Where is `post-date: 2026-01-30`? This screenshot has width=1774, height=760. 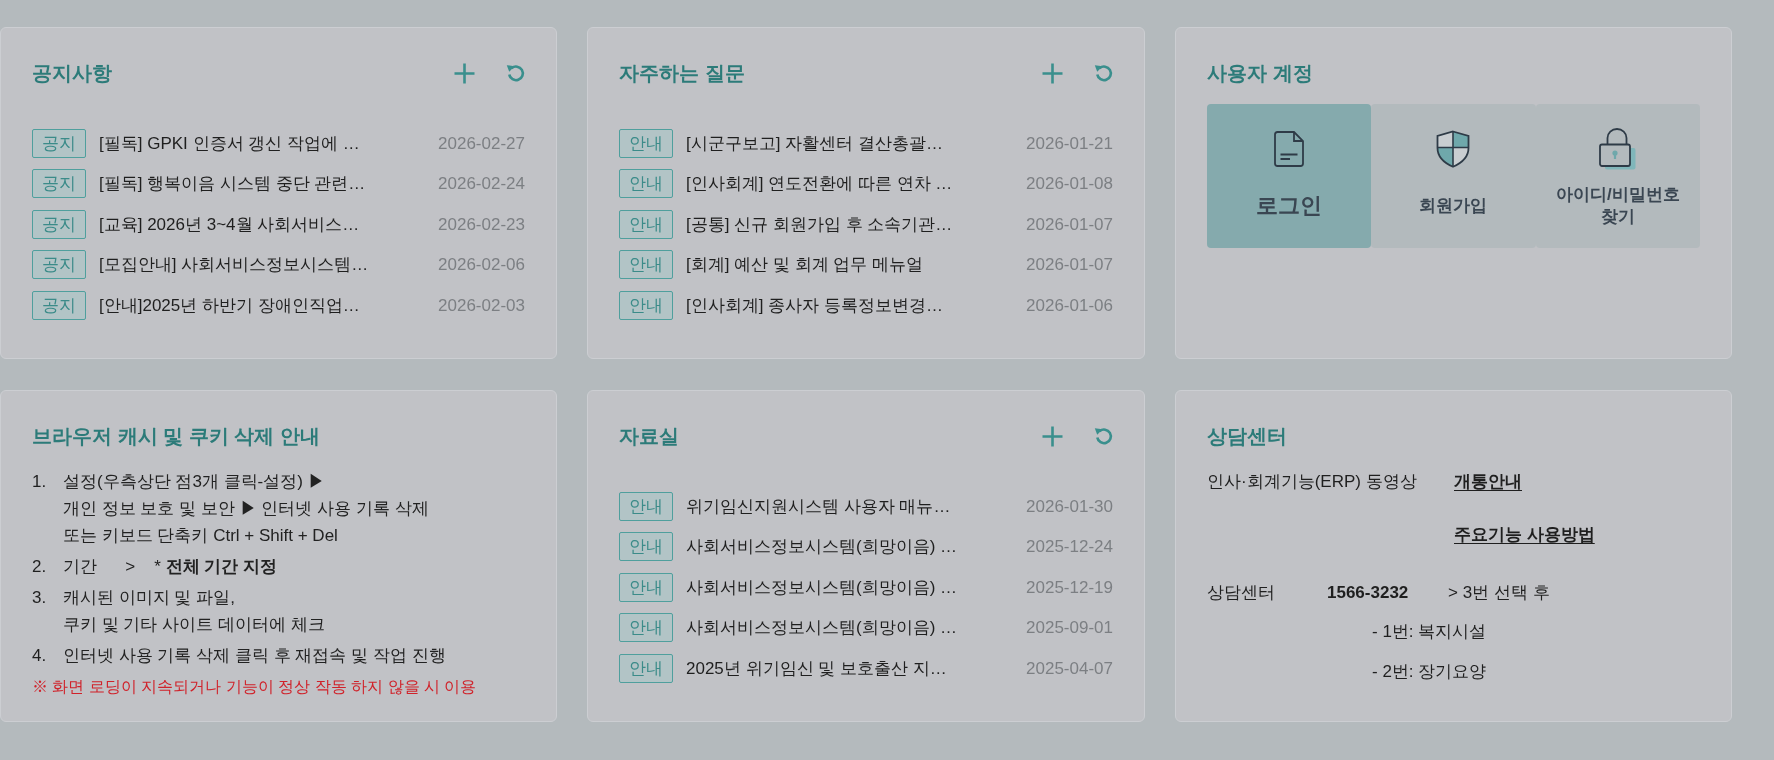
post-date: 2026-01-30 is located at coordinates (1069, 506).